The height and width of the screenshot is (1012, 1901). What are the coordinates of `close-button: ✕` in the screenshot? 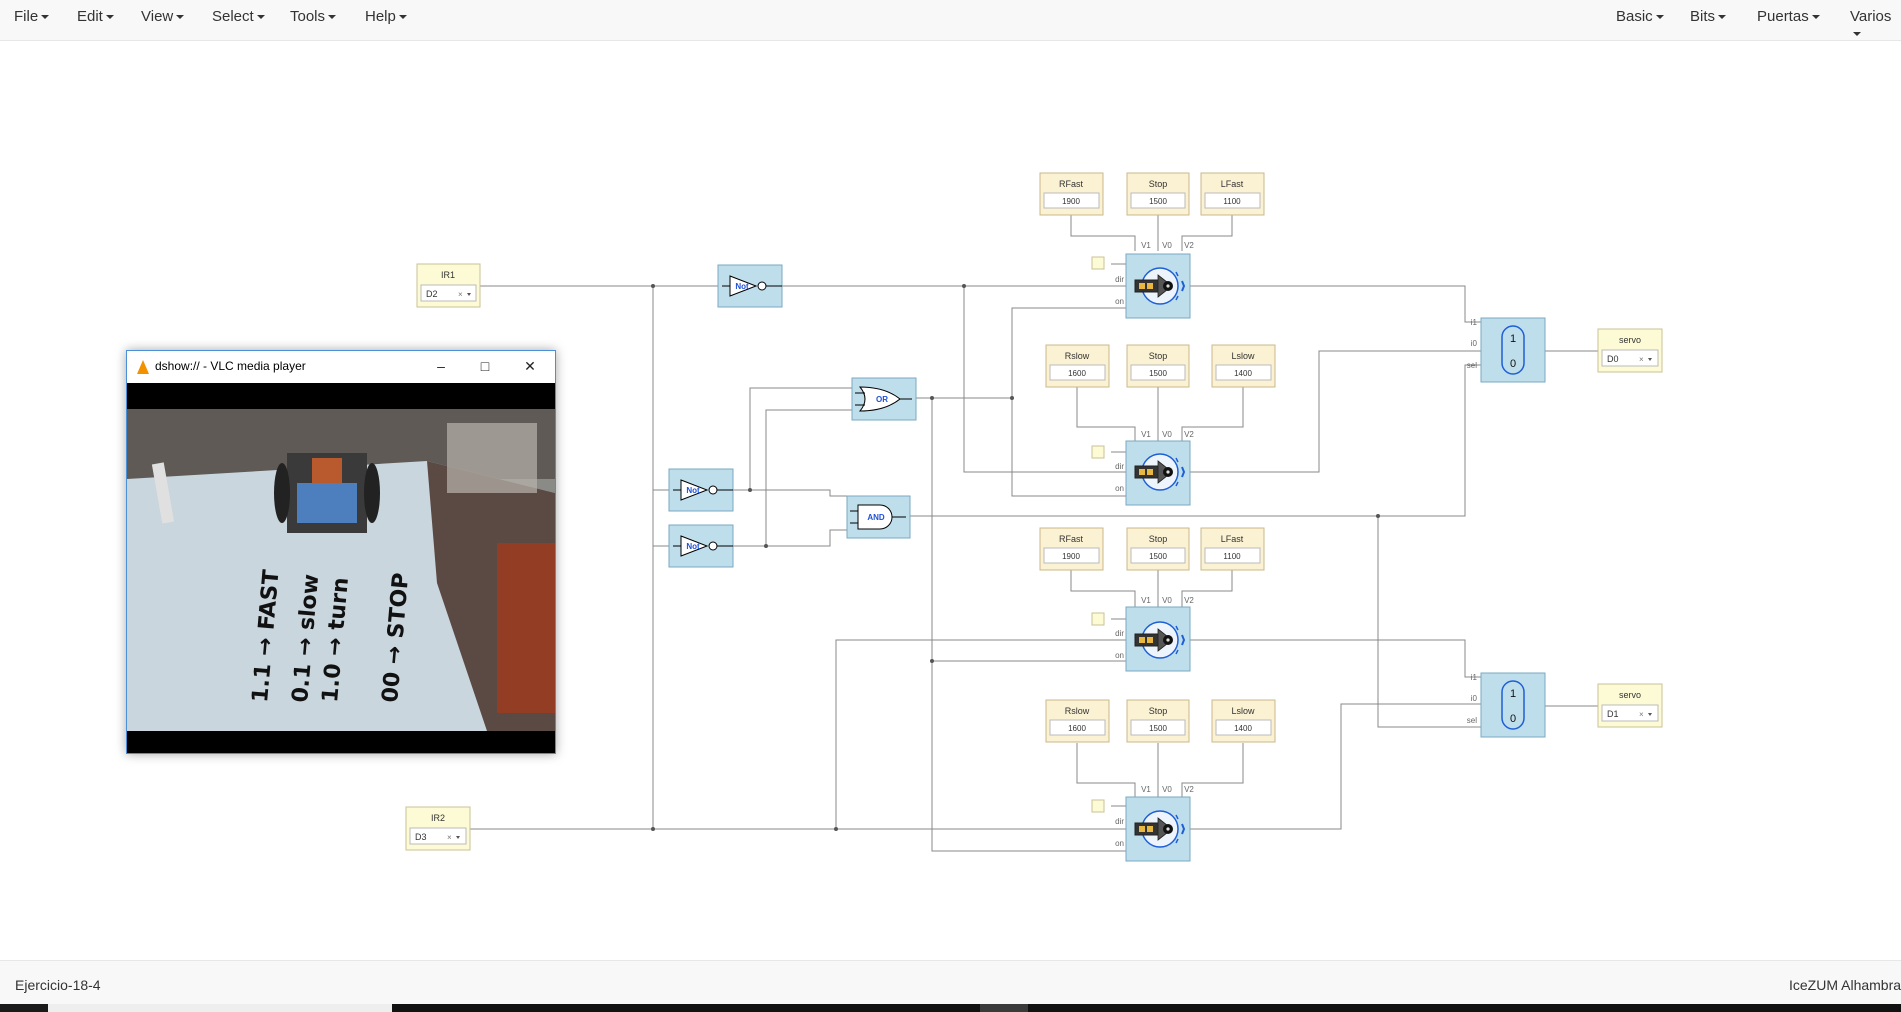 It's located at (530, 366).